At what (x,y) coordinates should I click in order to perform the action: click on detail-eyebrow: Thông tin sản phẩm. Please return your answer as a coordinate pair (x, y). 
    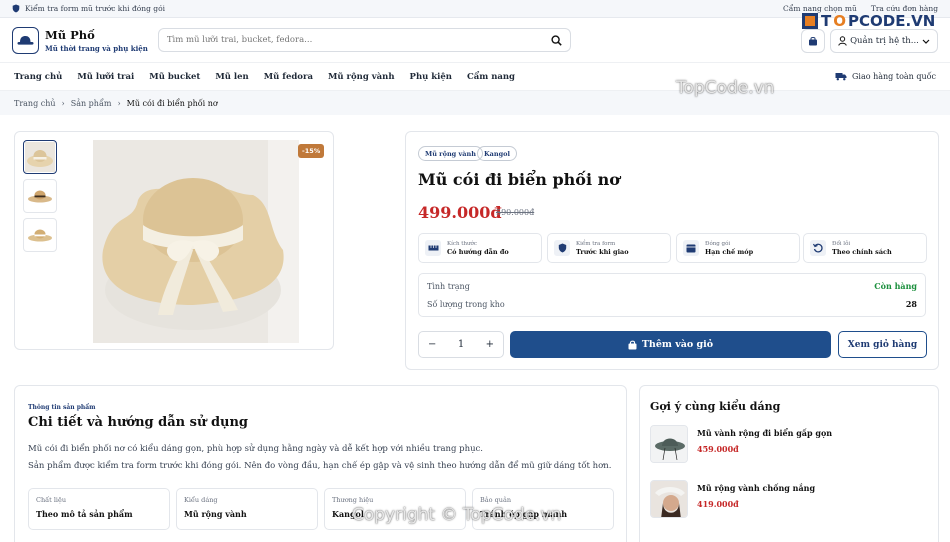
    Looking at the image, I should click on (62, 407).